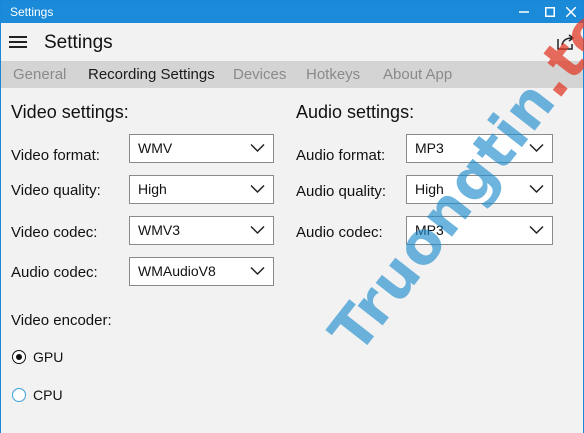 Image resolution: width=584 pixels, height=433 pixels. What do you see at coordinates (550, 12) in the screenshot?
I see `maximize-icon` at bounding box center [550, 12].